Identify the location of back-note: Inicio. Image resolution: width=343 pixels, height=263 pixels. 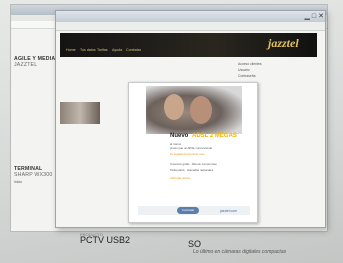
(18, 182).